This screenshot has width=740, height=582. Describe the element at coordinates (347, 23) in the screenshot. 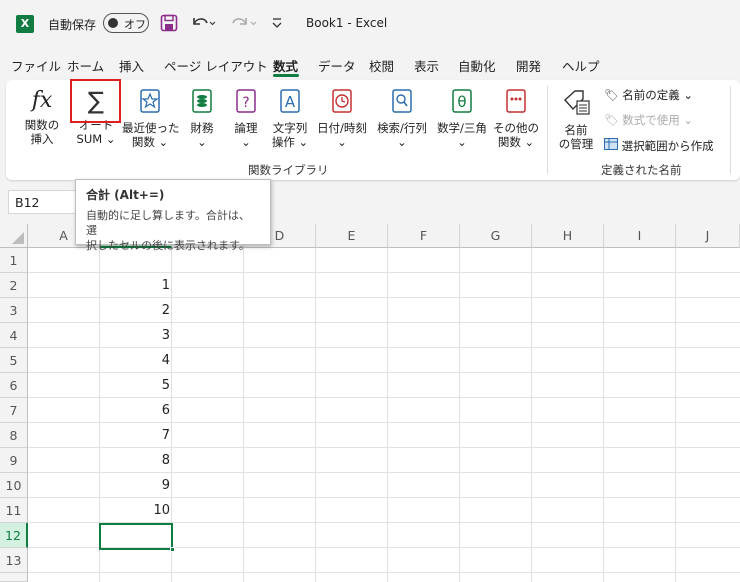

I see `window-title: Book1 - Excel` at that location.